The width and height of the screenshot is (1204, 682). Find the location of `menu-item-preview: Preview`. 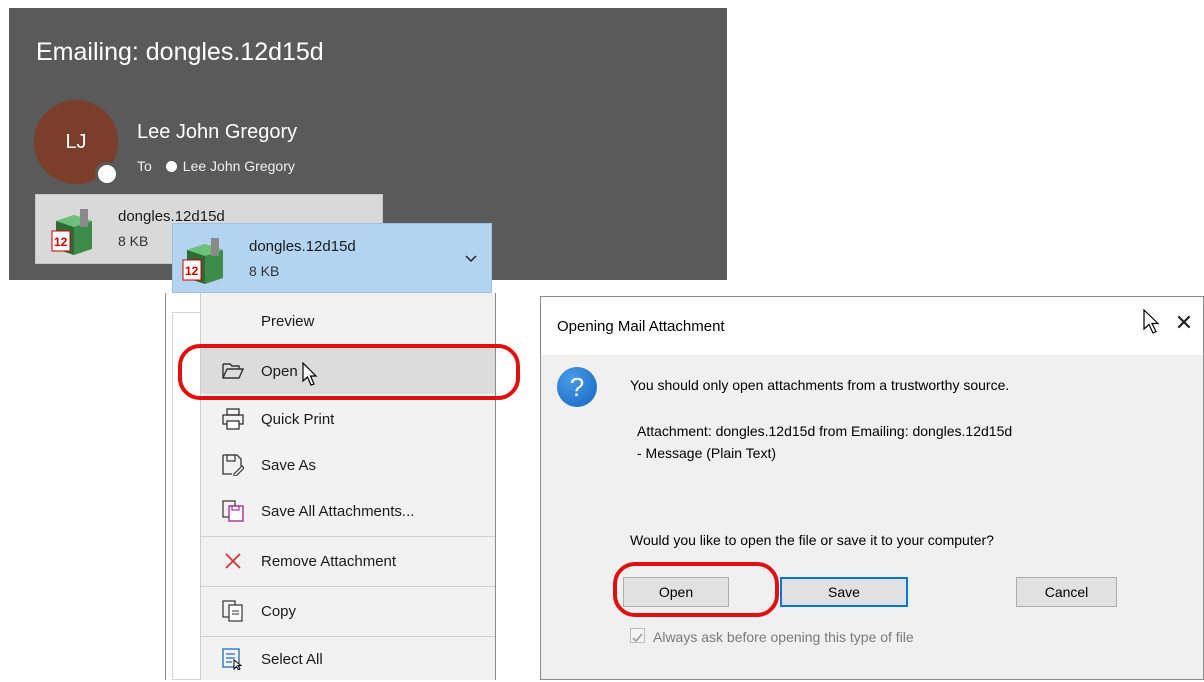

menu-item-preview: Preview is located at coordinates (348, 321).